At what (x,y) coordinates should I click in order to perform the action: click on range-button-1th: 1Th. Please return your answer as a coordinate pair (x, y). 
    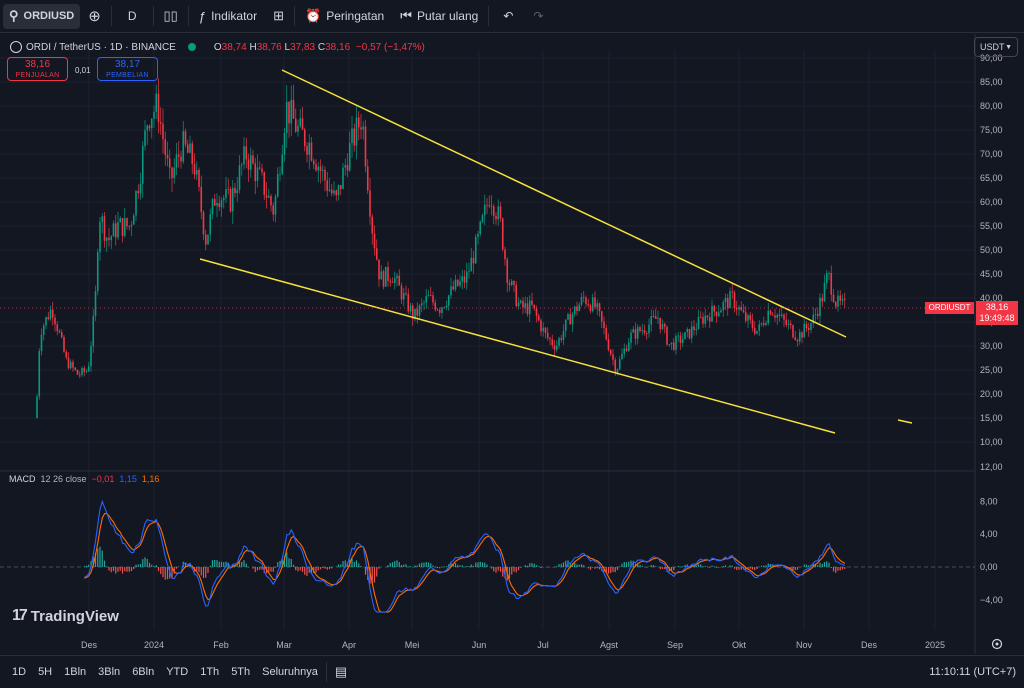
    Looking at the image, I should click on (209, 672).